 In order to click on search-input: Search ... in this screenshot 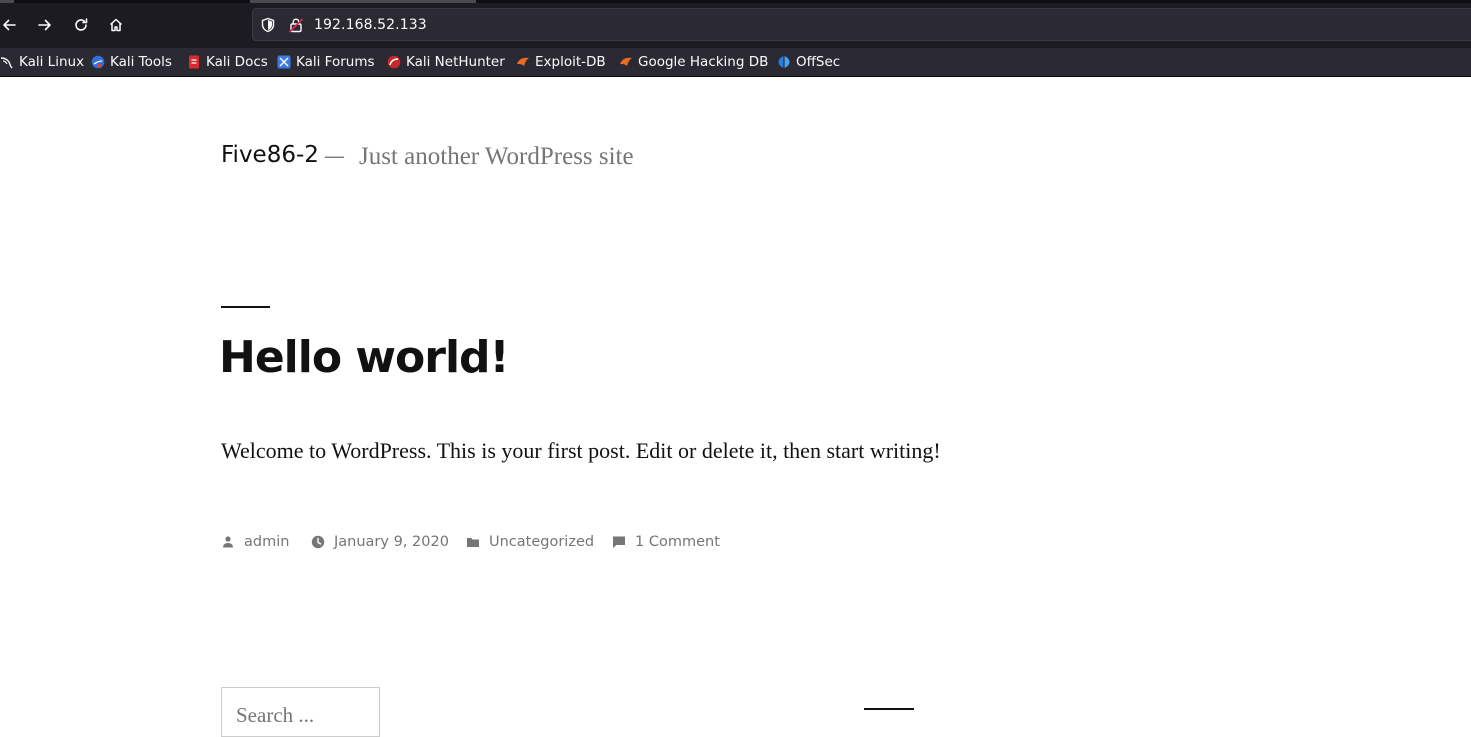, I will do `click(300, 712)`.